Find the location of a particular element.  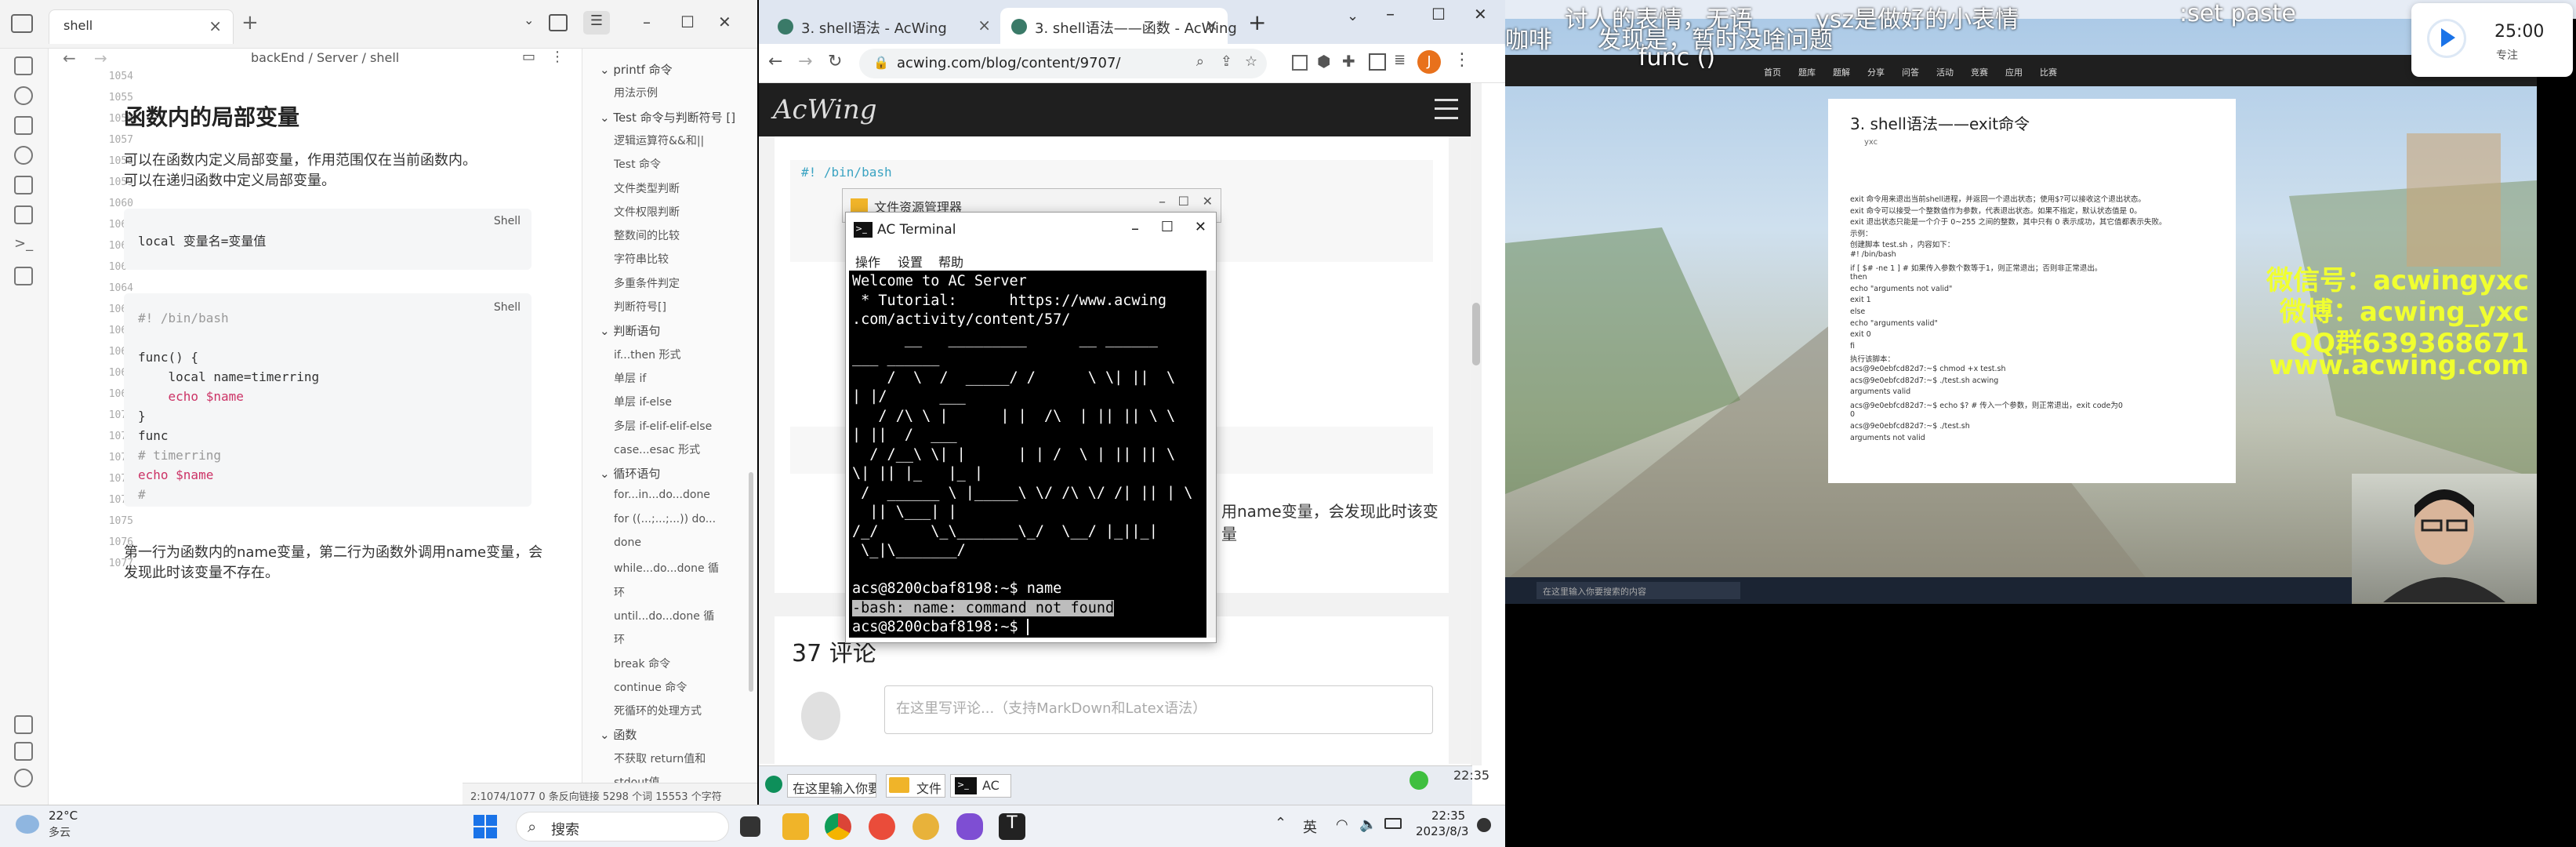

outline-item: 多层 if-elif-elif-else is located at coordinates (663, 426).